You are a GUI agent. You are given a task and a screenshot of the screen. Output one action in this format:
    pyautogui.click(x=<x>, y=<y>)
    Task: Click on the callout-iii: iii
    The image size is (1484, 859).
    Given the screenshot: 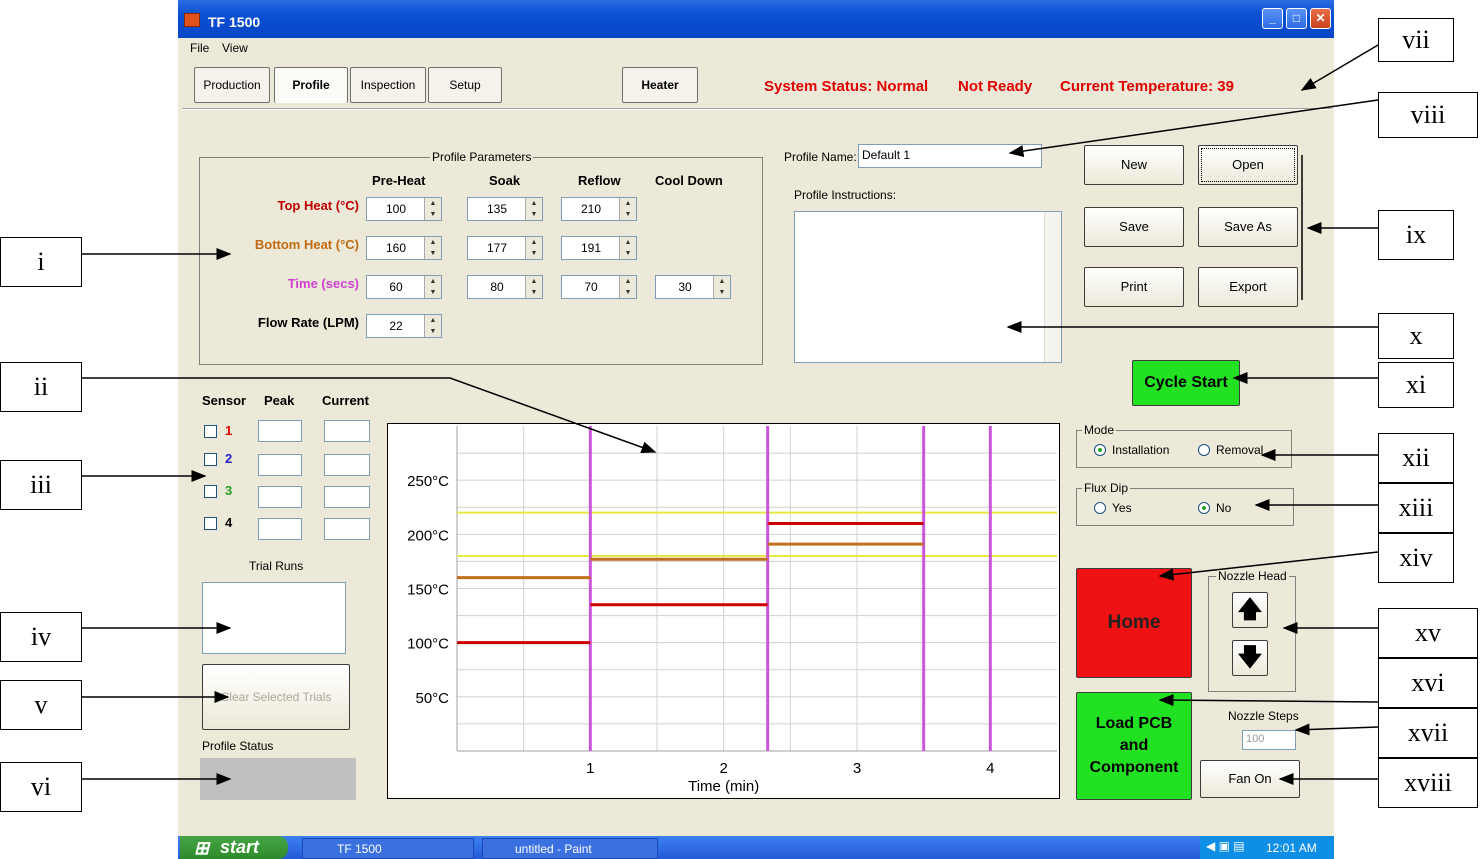 What is the action you would take?
    pyautogui.click(x=41, y=485)
    